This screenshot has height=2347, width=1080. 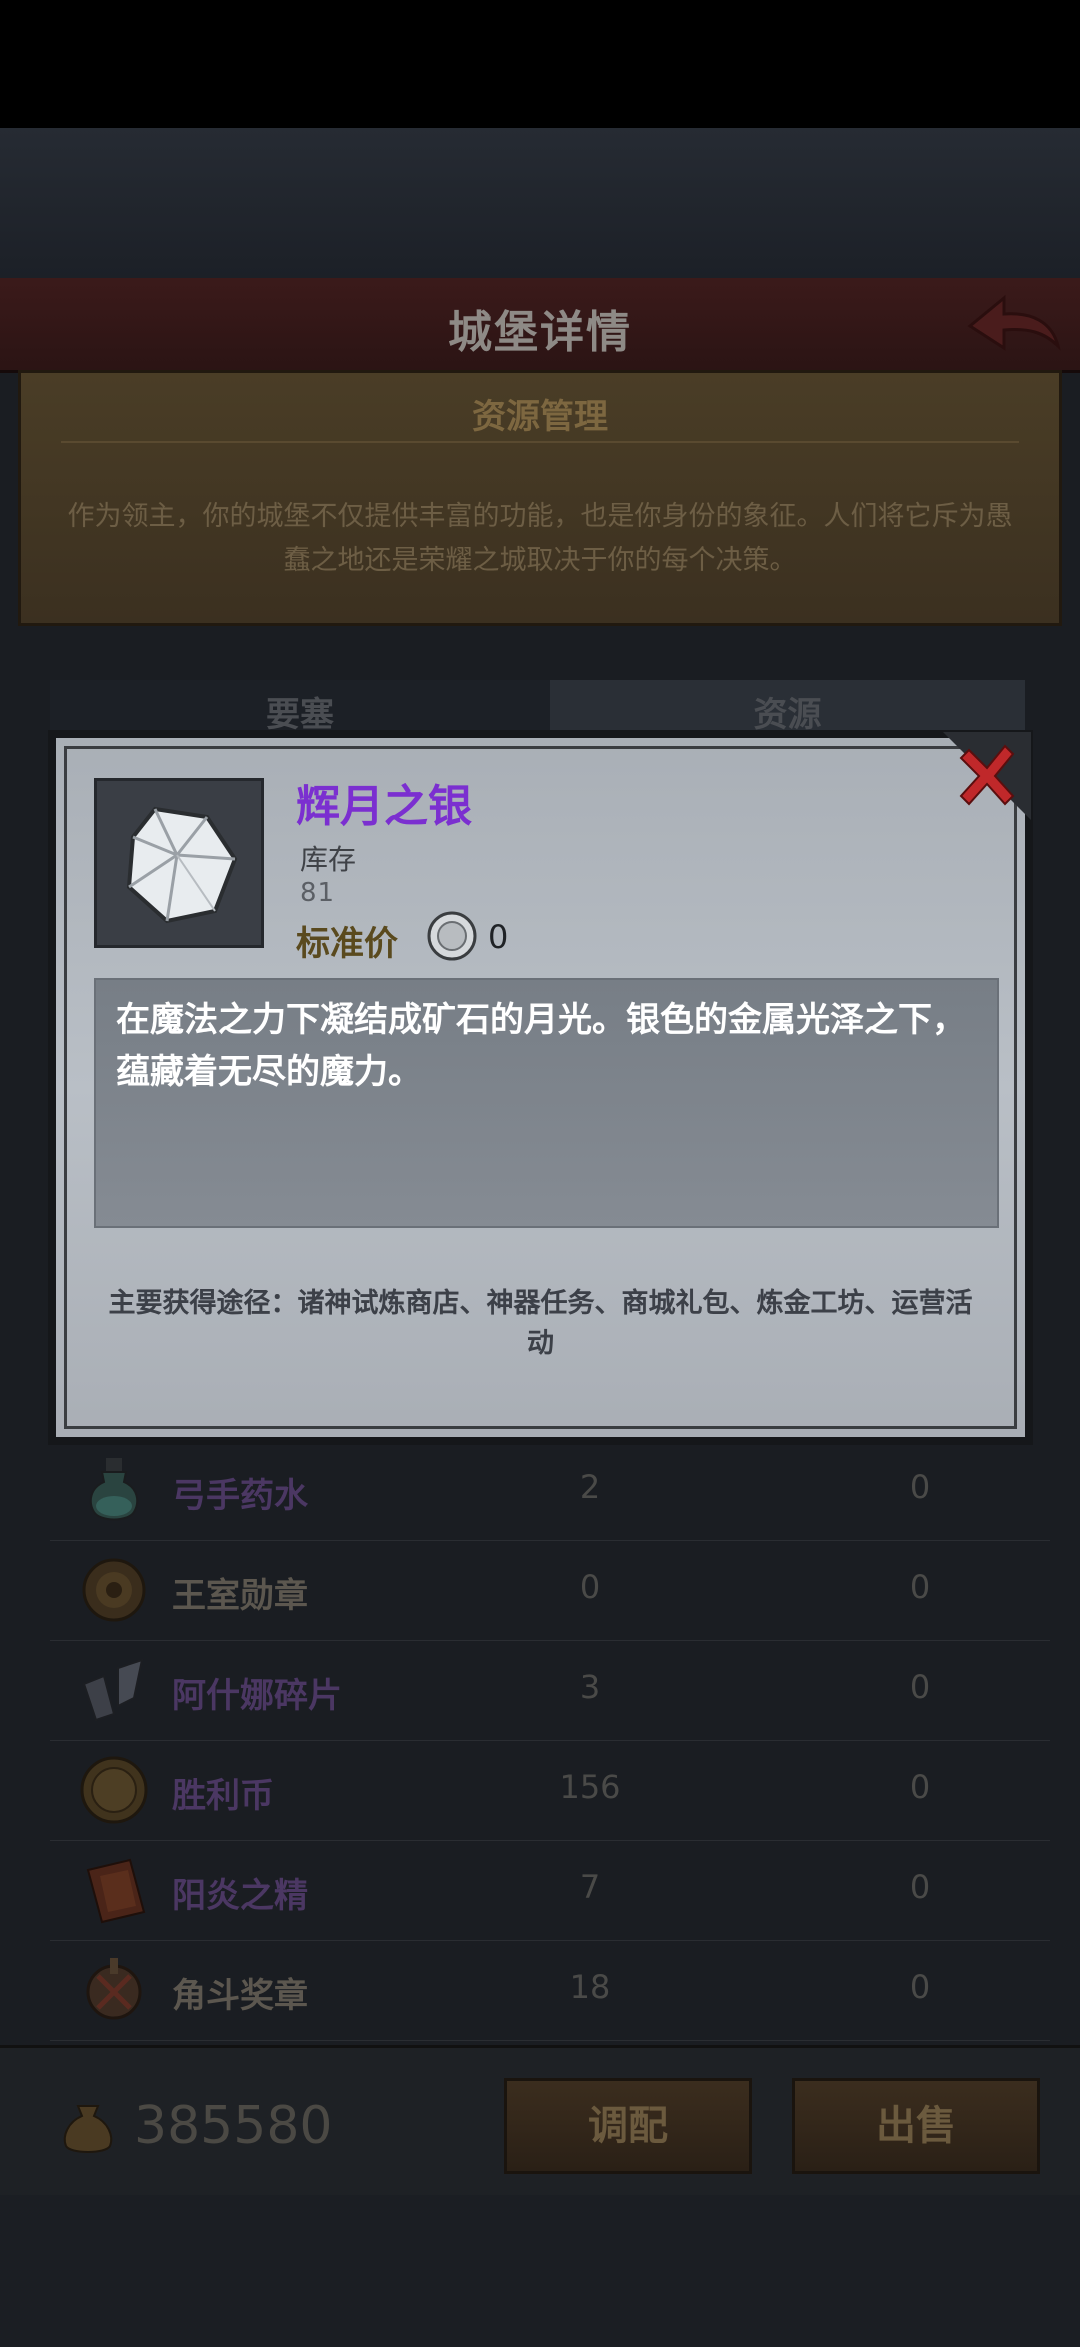 What do you see at coordinates (452, 936) in the screenshot?
I see `silver-coin-icon` at bounding box center [452, 936].